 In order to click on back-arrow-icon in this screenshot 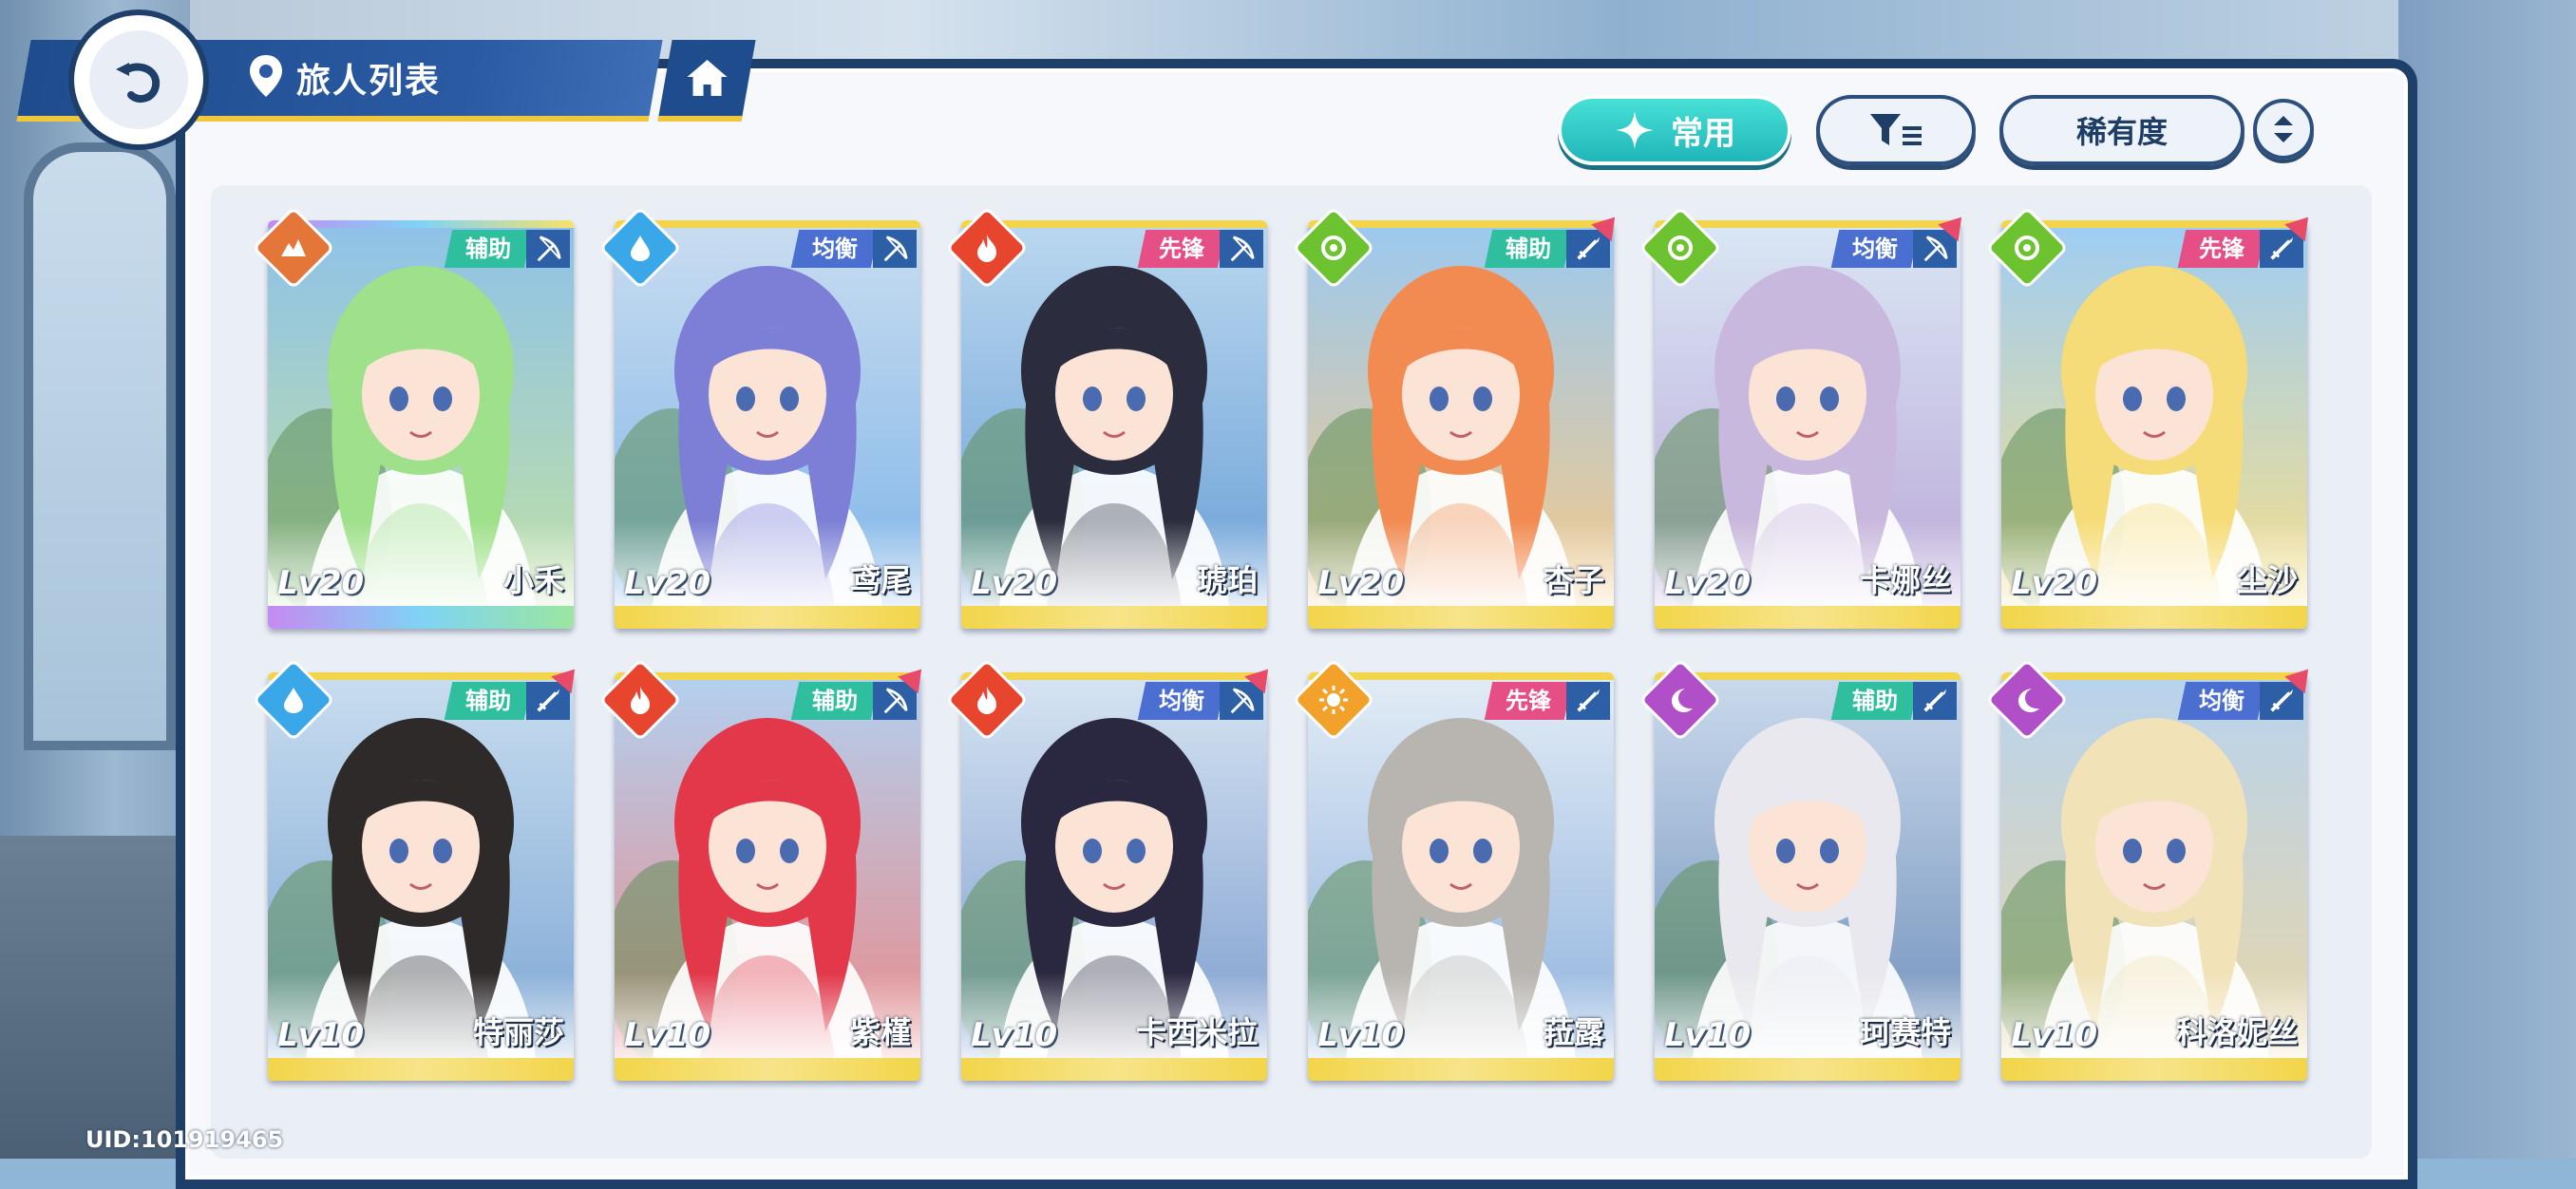, I will do `click(138, 83)`.